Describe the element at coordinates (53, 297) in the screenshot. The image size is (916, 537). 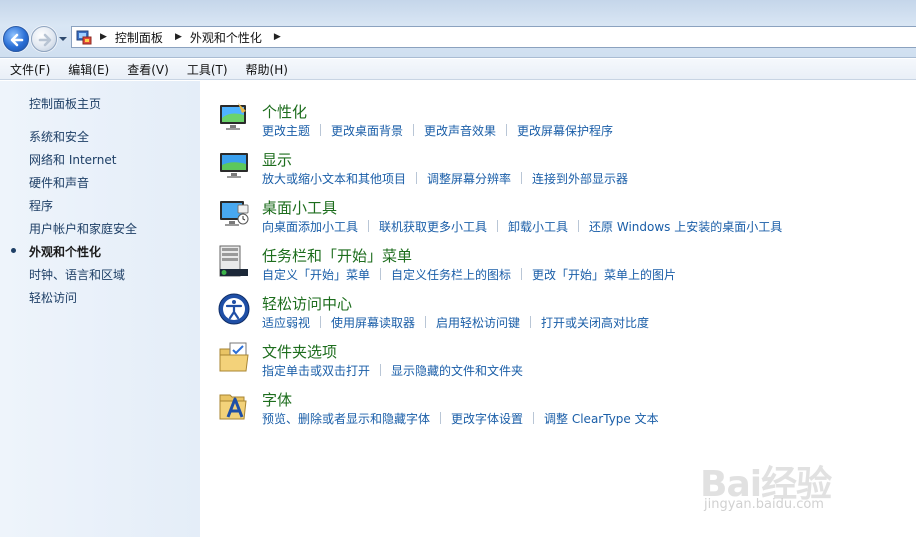
I see `sidebar-item-ease-of-access: 轻松访问` at that location.